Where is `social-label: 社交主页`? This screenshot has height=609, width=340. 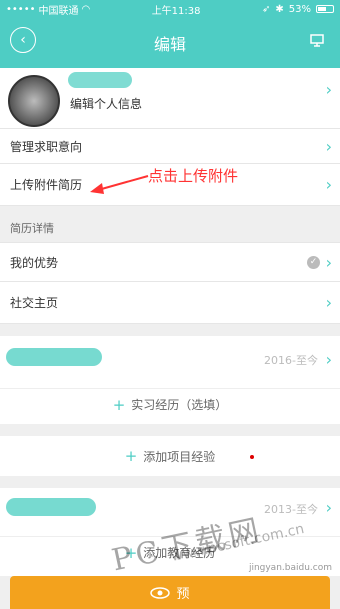 social-label: 社交主页 is located at coordinates (34, 303).